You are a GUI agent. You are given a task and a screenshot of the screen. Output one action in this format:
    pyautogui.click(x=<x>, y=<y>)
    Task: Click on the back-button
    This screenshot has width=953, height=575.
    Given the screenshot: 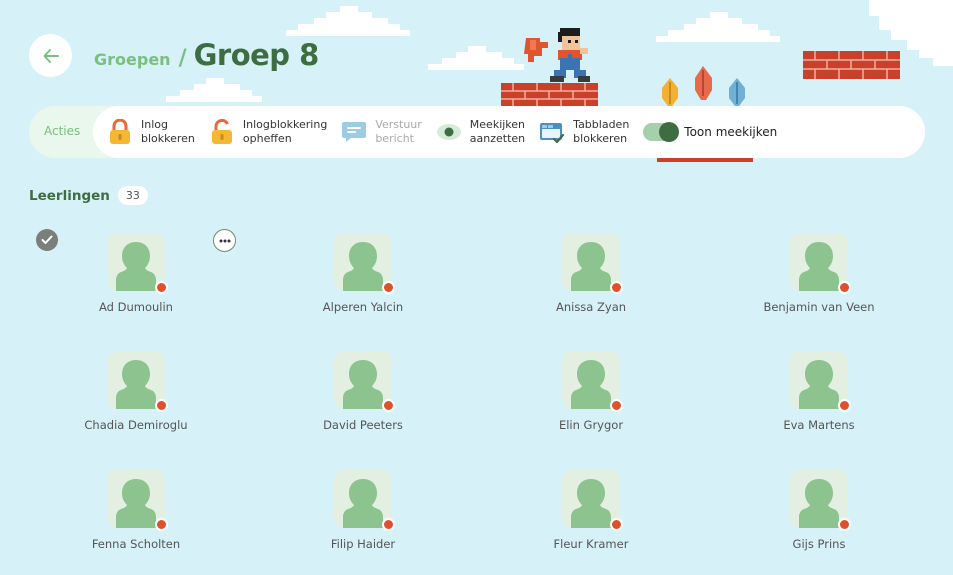 What is the action you would take?
    pyautogui.click(x=50, y=55)
    